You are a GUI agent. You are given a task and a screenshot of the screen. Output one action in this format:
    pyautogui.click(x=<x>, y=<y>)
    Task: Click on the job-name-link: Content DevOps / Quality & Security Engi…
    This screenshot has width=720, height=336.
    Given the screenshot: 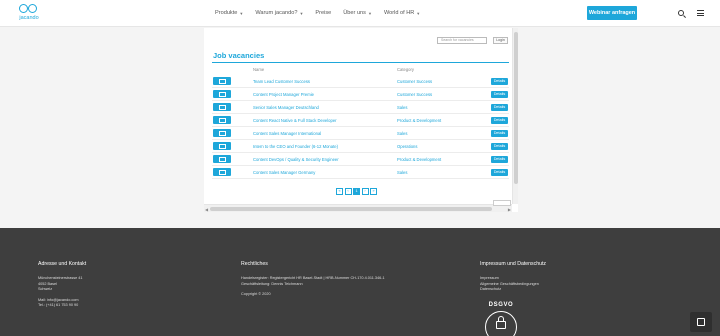 What is the action you would take?
    pyautogui.click(x=296, y=159)
    